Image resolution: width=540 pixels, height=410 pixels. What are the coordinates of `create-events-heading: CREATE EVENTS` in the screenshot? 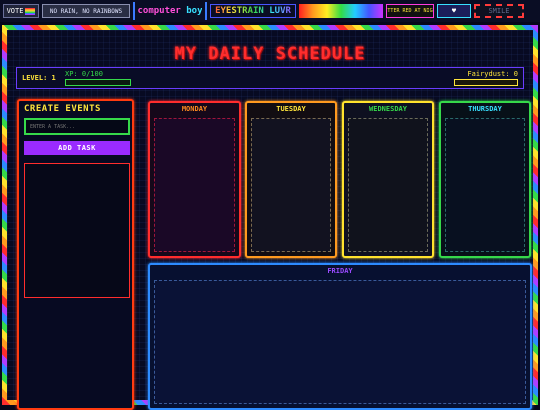 It's located at (62, 109).